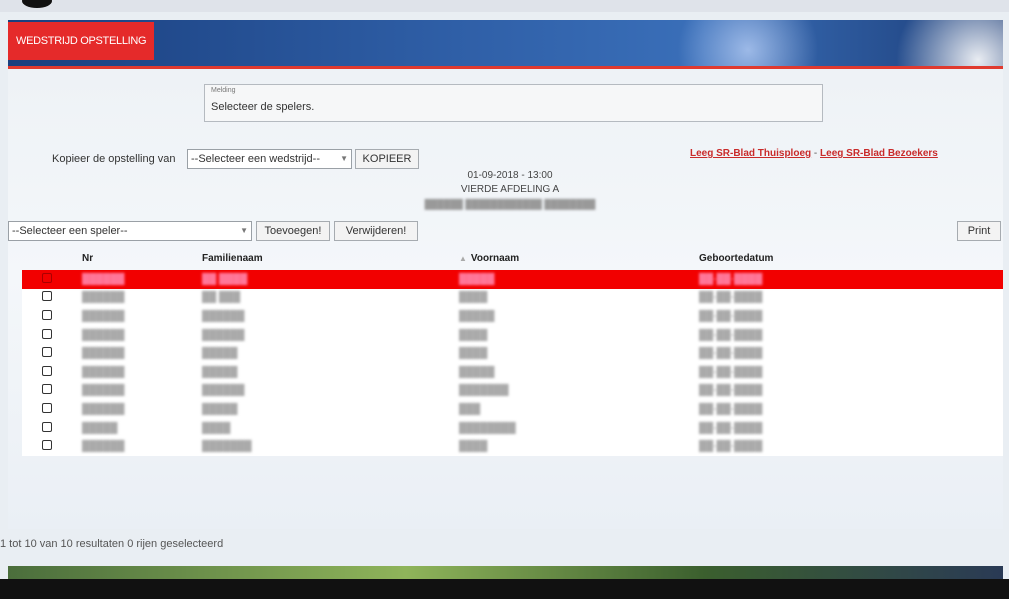 This screenshot has height=599, width=1009. What do you see at coordinates (504, 6) in the screenshot?
I see `top-strip` at bounding box center [504, 6].